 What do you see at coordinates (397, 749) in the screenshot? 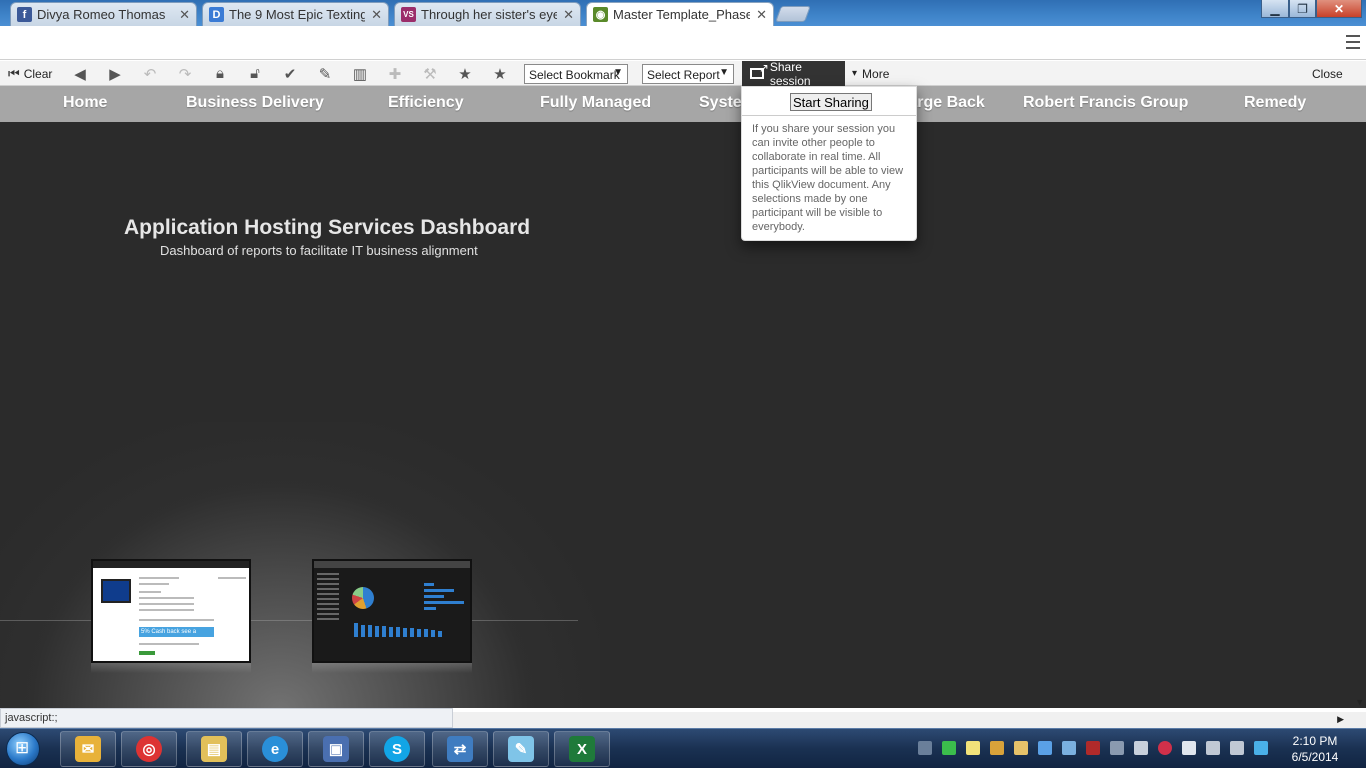
I see `taskbar-skype: S` at bounding box center [397, 749].